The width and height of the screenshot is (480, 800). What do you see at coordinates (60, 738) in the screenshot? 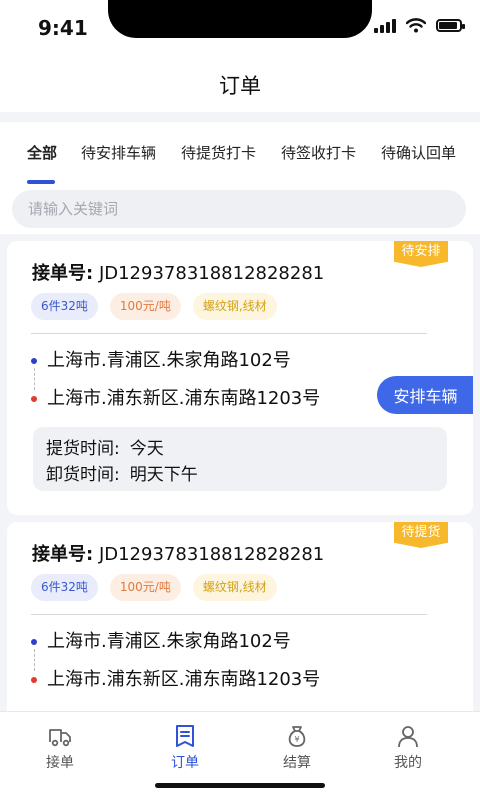
I see `truck-icon` at bounding box center [60, 738].